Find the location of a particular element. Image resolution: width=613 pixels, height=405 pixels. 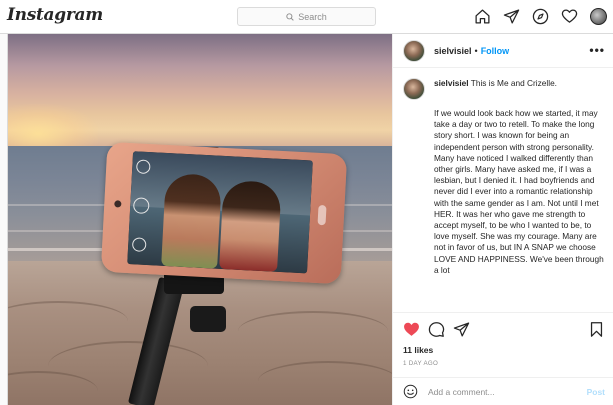

search-icon is located at coordinates (290, 16).